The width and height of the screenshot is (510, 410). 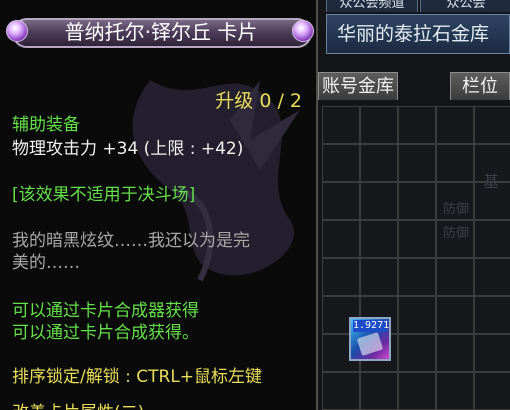 I want to click on item-category: 辅助装备, so click(x=46, y=125).